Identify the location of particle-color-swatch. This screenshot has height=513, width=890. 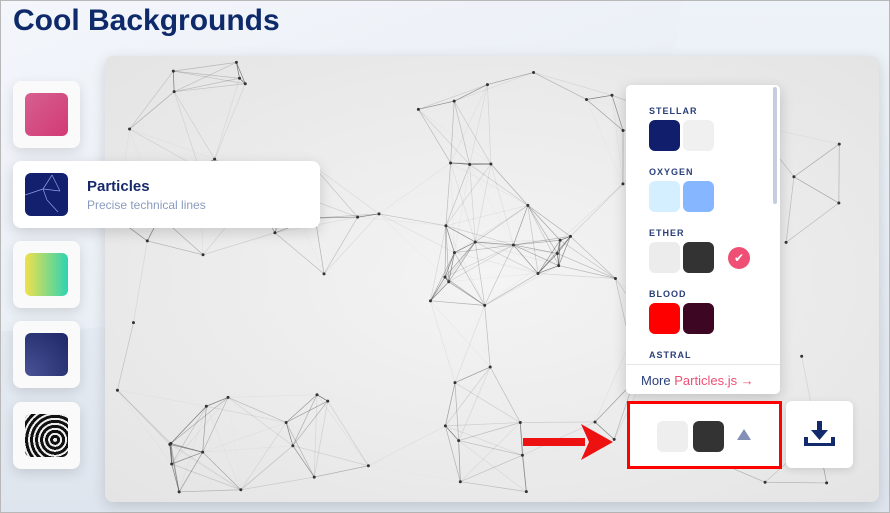
(708, 436).